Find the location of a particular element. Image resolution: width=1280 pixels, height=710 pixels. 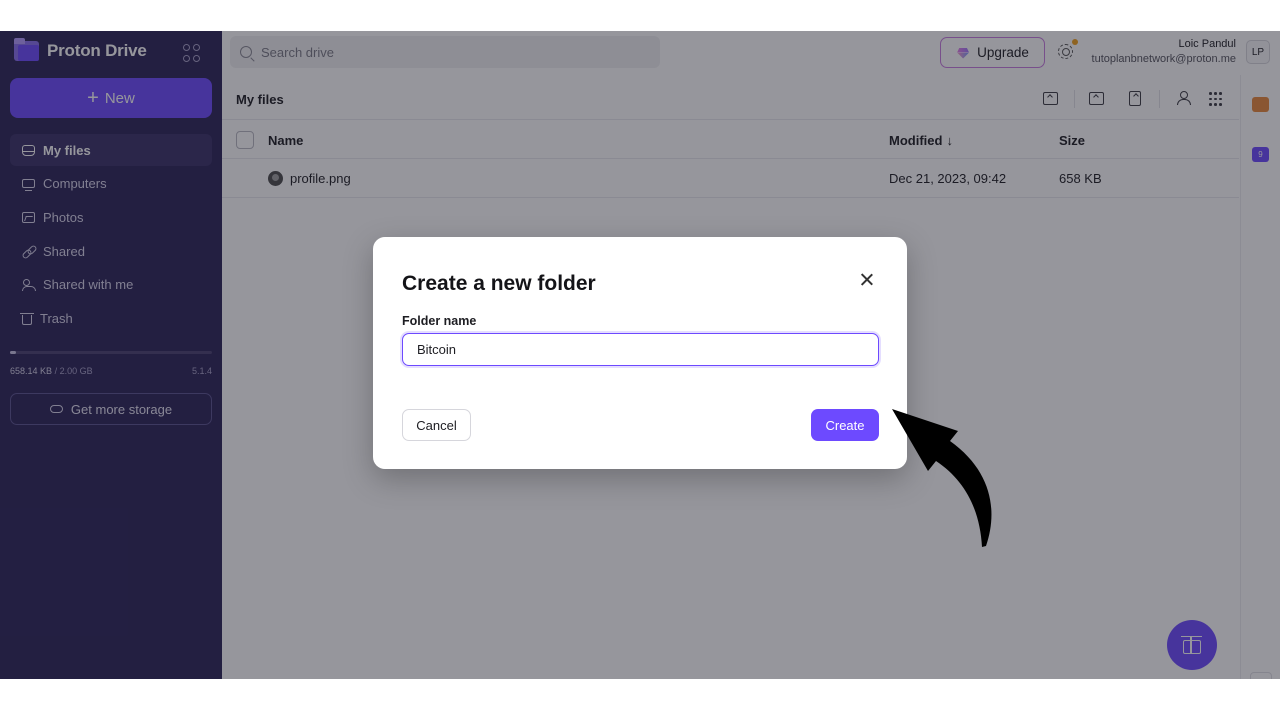

cancel-button: Cancel is located at coordinates (436, 425).